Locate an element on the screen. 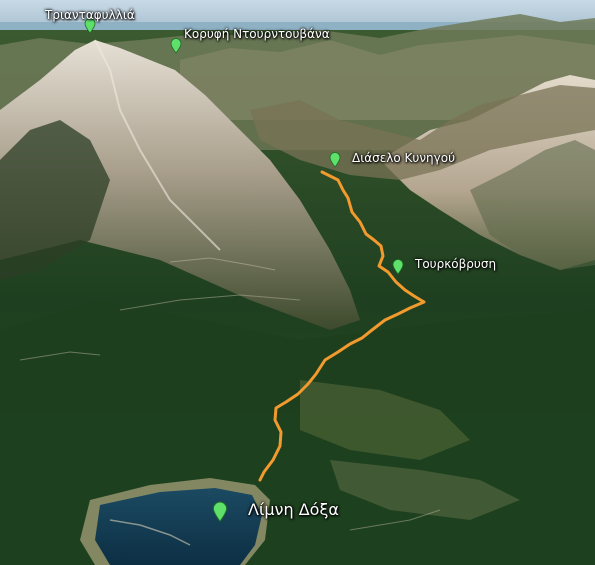 The height and width of the screenshot is (565, 595). label-doxa: Λίμνη Δόξα is located at coordinates (293, 509).